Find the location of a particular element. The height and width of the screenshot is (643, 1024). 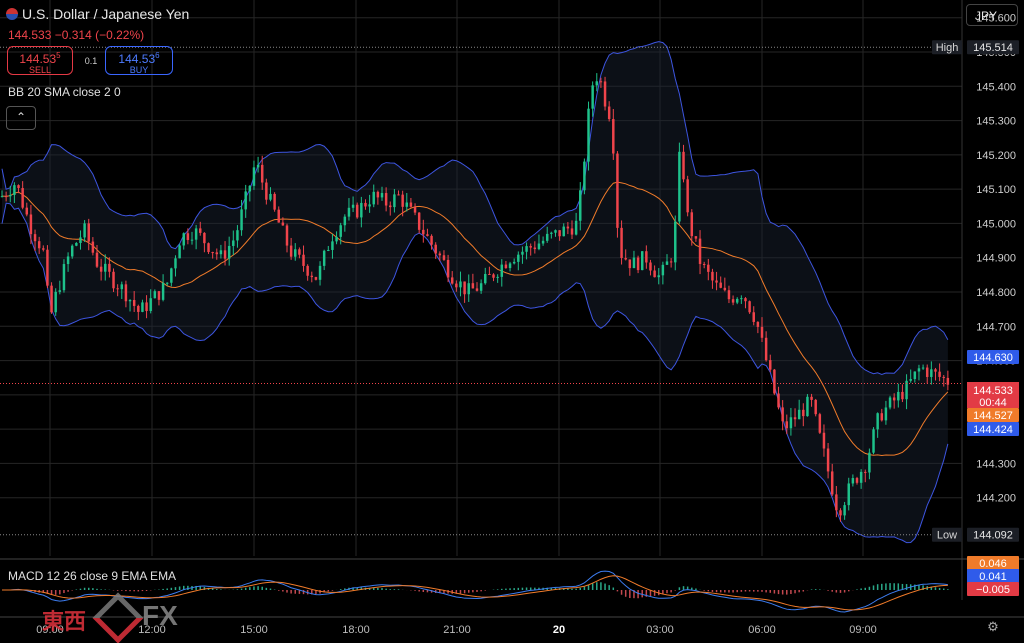

y-tick-label: 145.300 is located at coordinates (996, 122).